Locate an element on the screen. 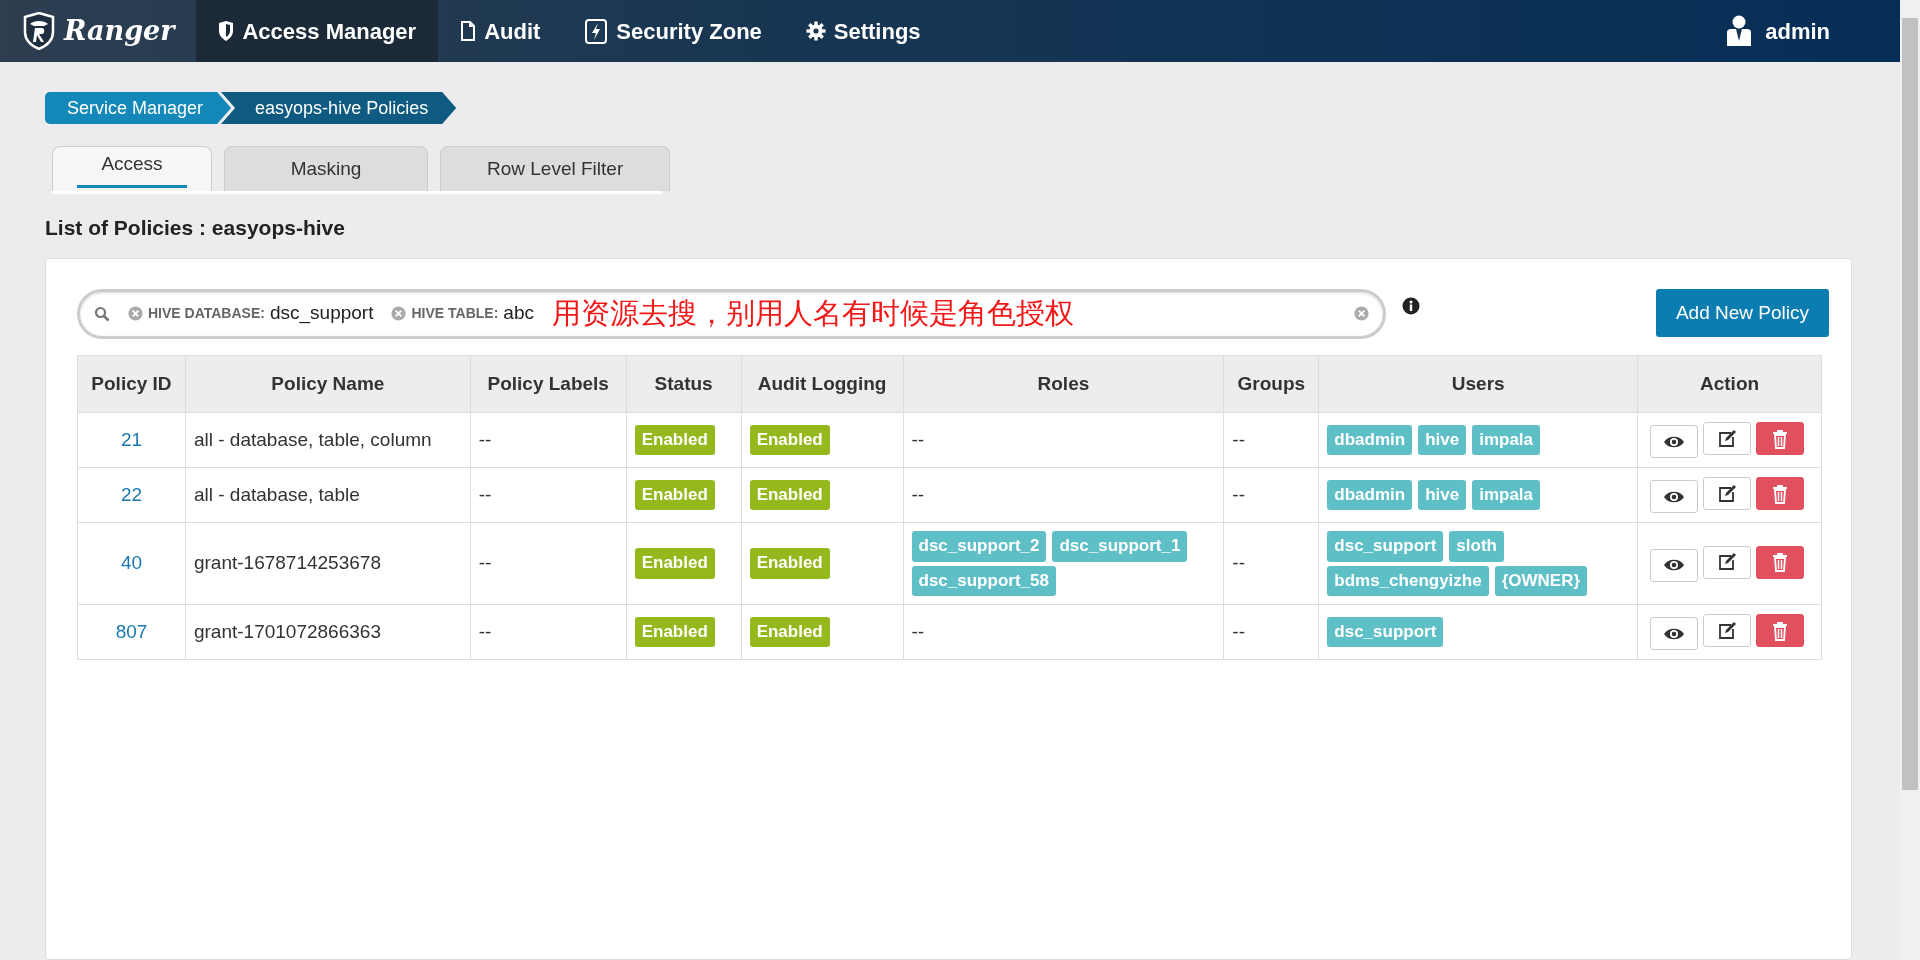  info-icon is located at coordinates (1410, 305).